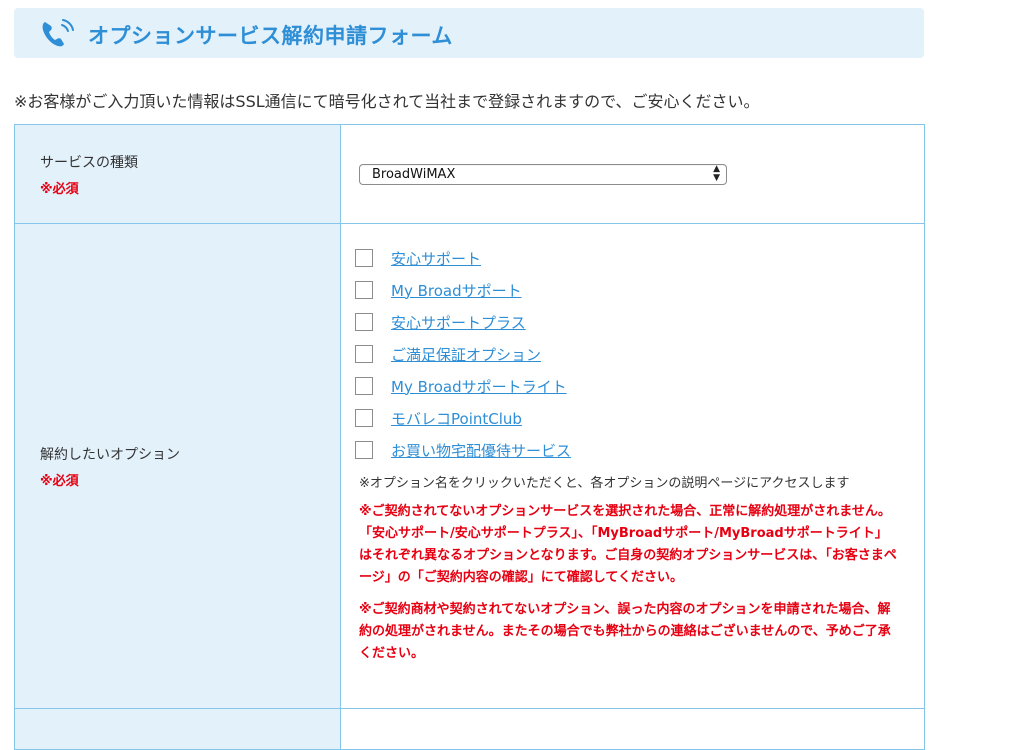 This screenshot has height=750, width=1024. Describe the element at coordinates (469, 33) in the screenshot. I see `form-title-bar: オプションサービス解約申請フォーム` at that location.